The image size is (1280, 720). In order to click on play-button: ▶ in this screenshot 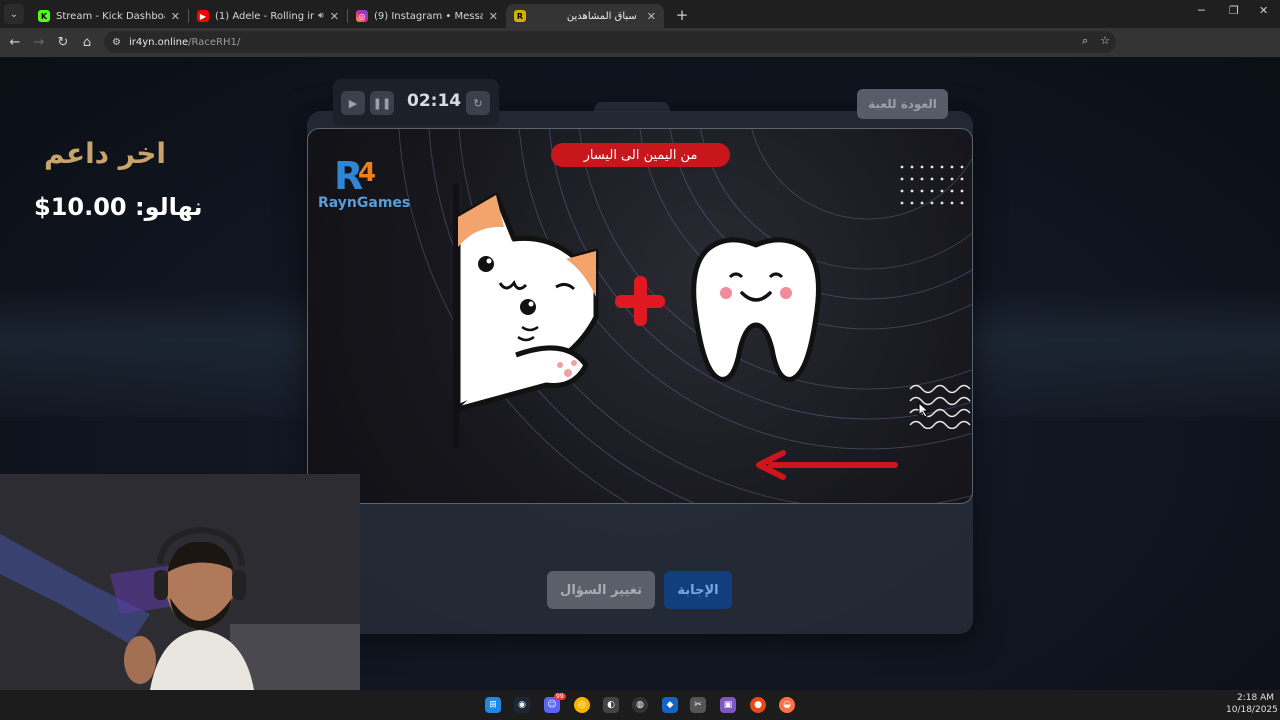, I will do `click(353, 103)`.